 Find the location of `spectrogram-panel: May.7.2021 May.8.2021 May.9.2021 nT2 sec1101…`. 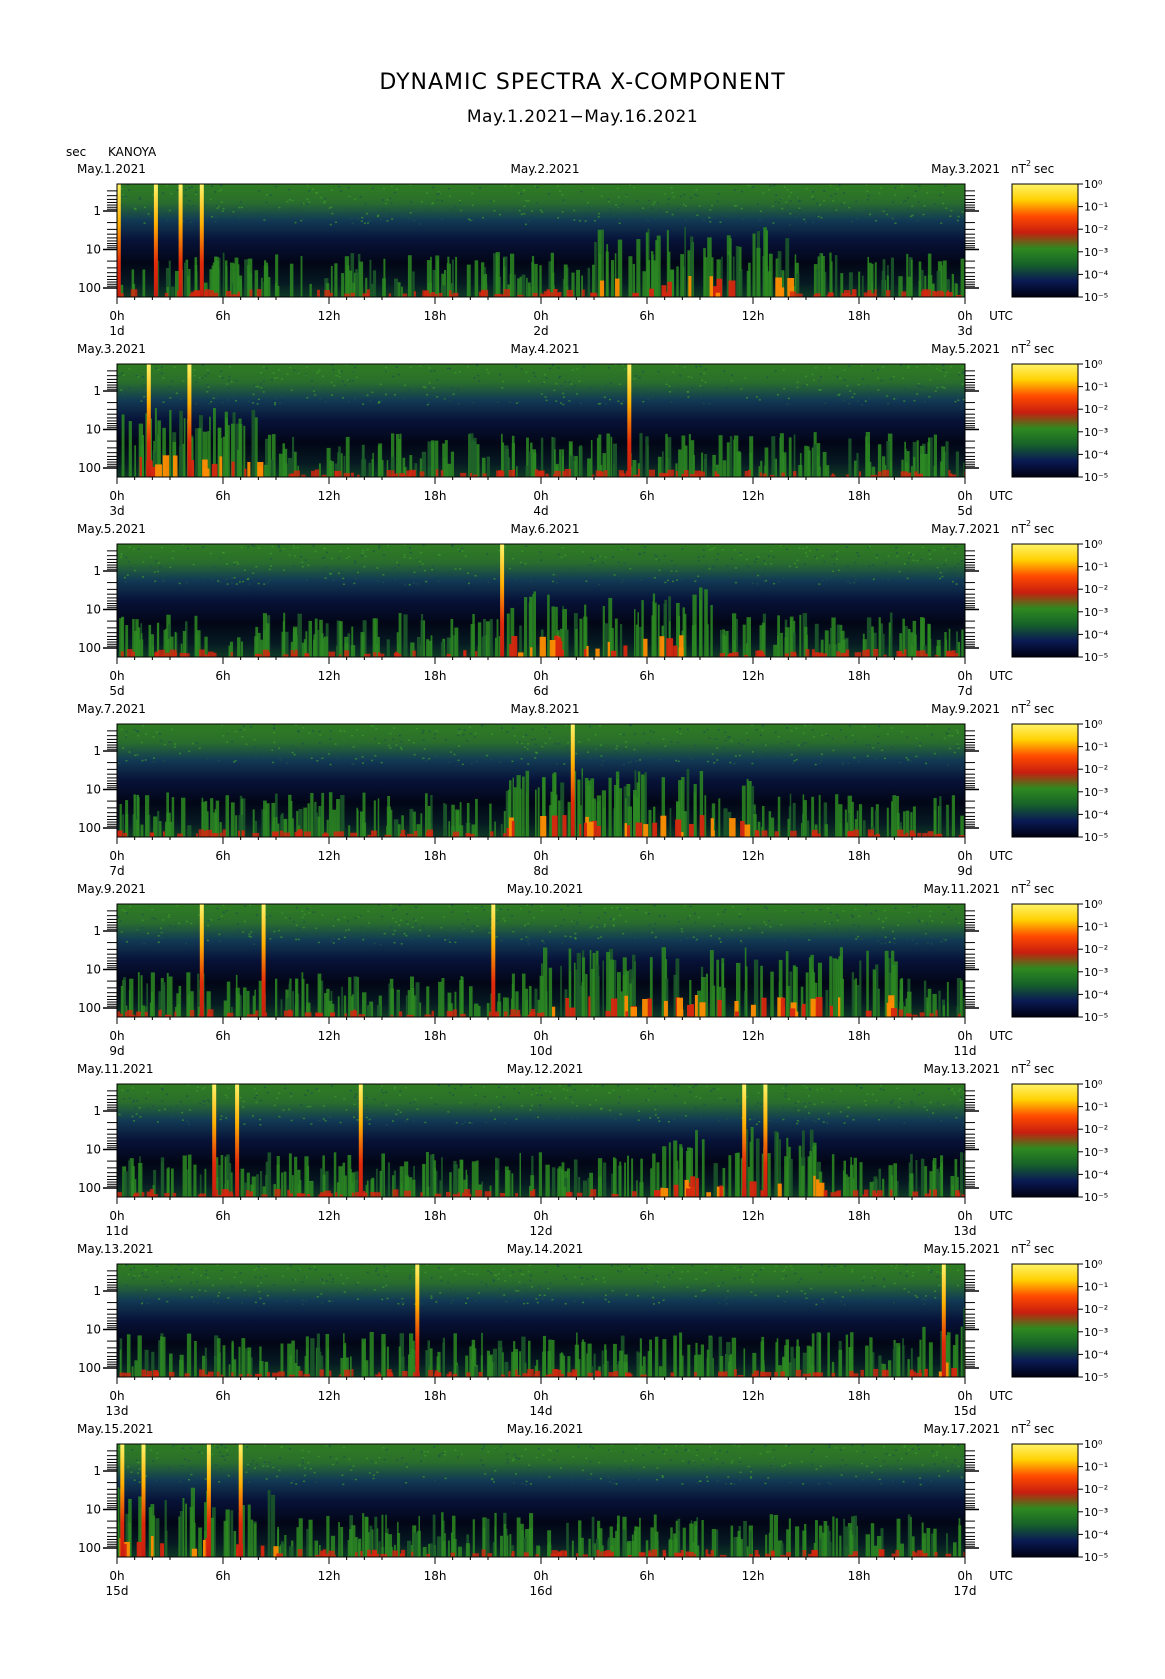

spectrogram-panel: May.7.2021 May.8.2021 May.9.2021 nT2 sec1101… is located at coordinates (593, 788).